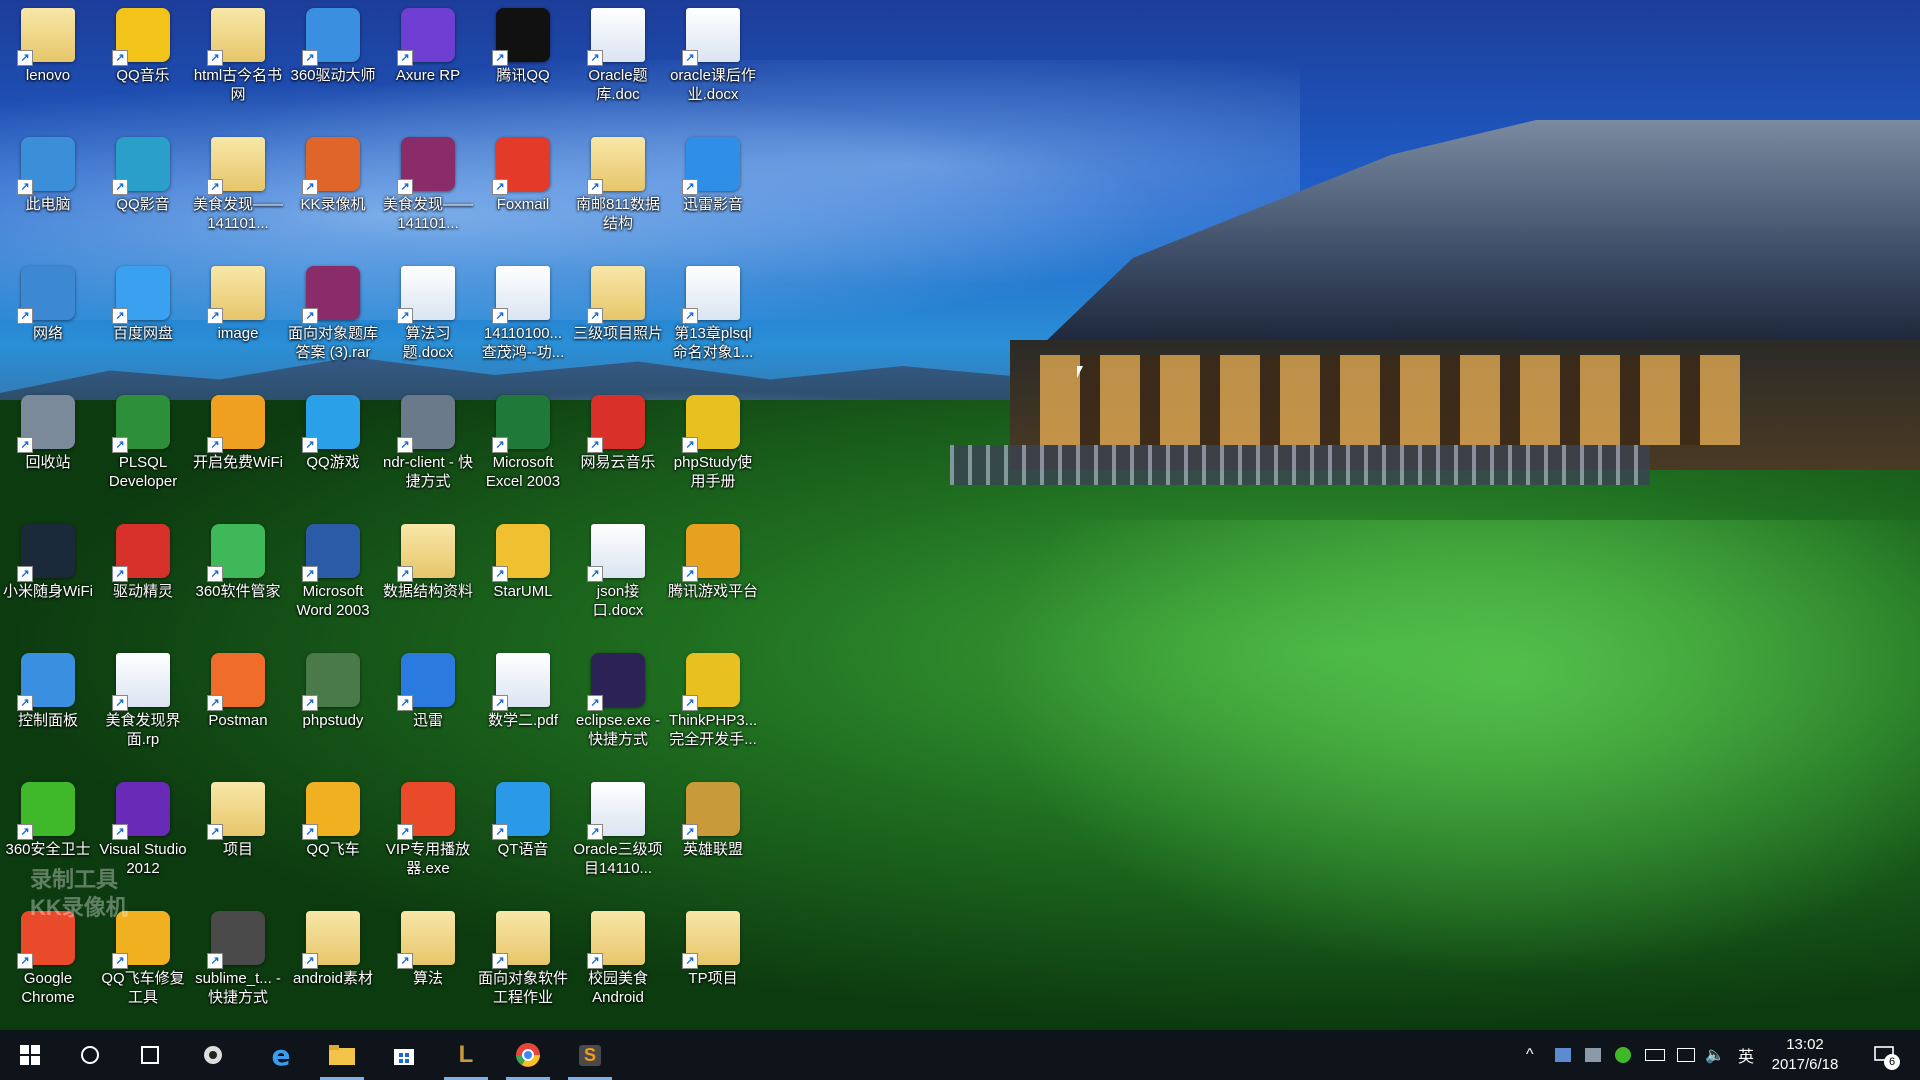 The image size is (1920, 1080). Describe the element at coordinates (48, 449) in the screenshot. I see `desktop-icon: ↗ 回收站` at that location.